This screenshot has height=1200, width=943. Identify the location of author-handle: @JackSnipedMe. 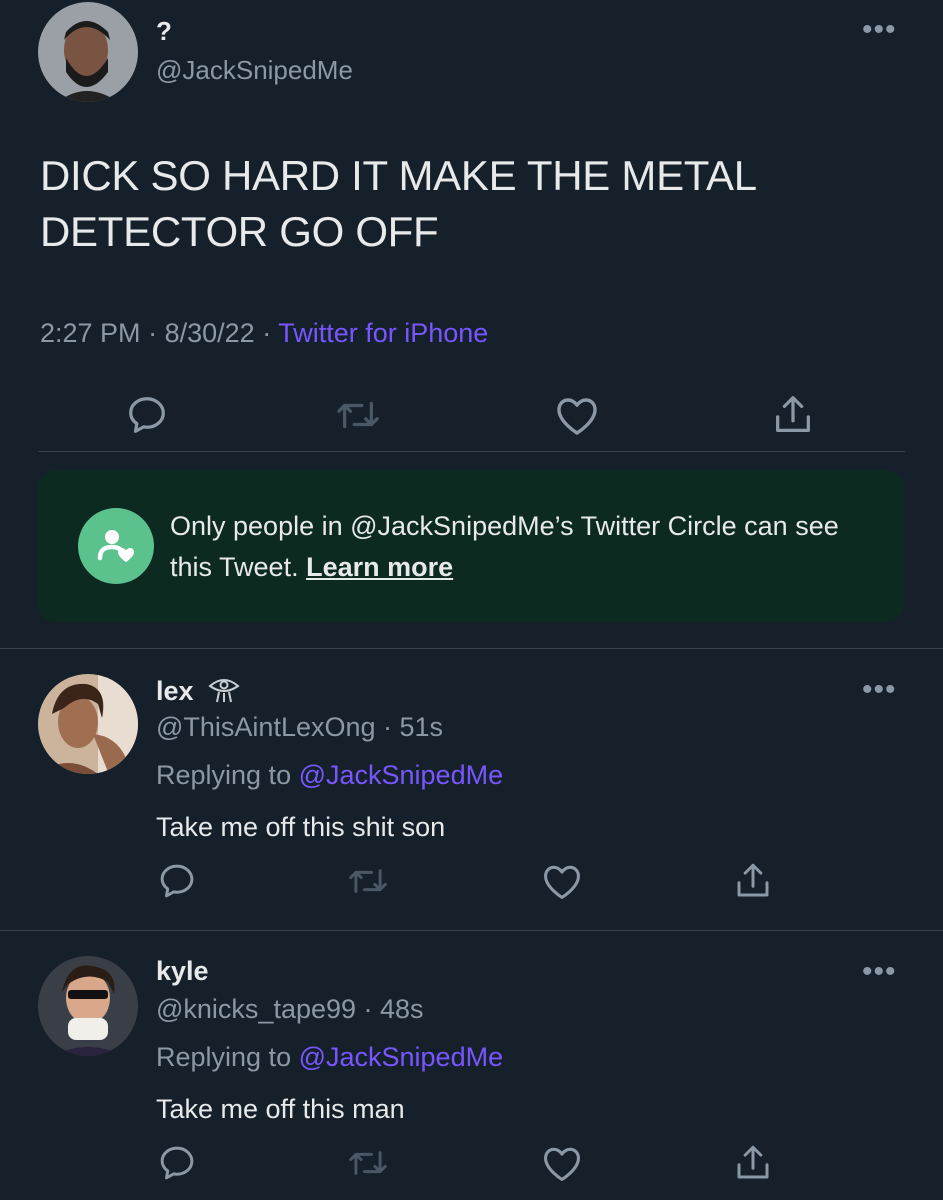
(254, 70).